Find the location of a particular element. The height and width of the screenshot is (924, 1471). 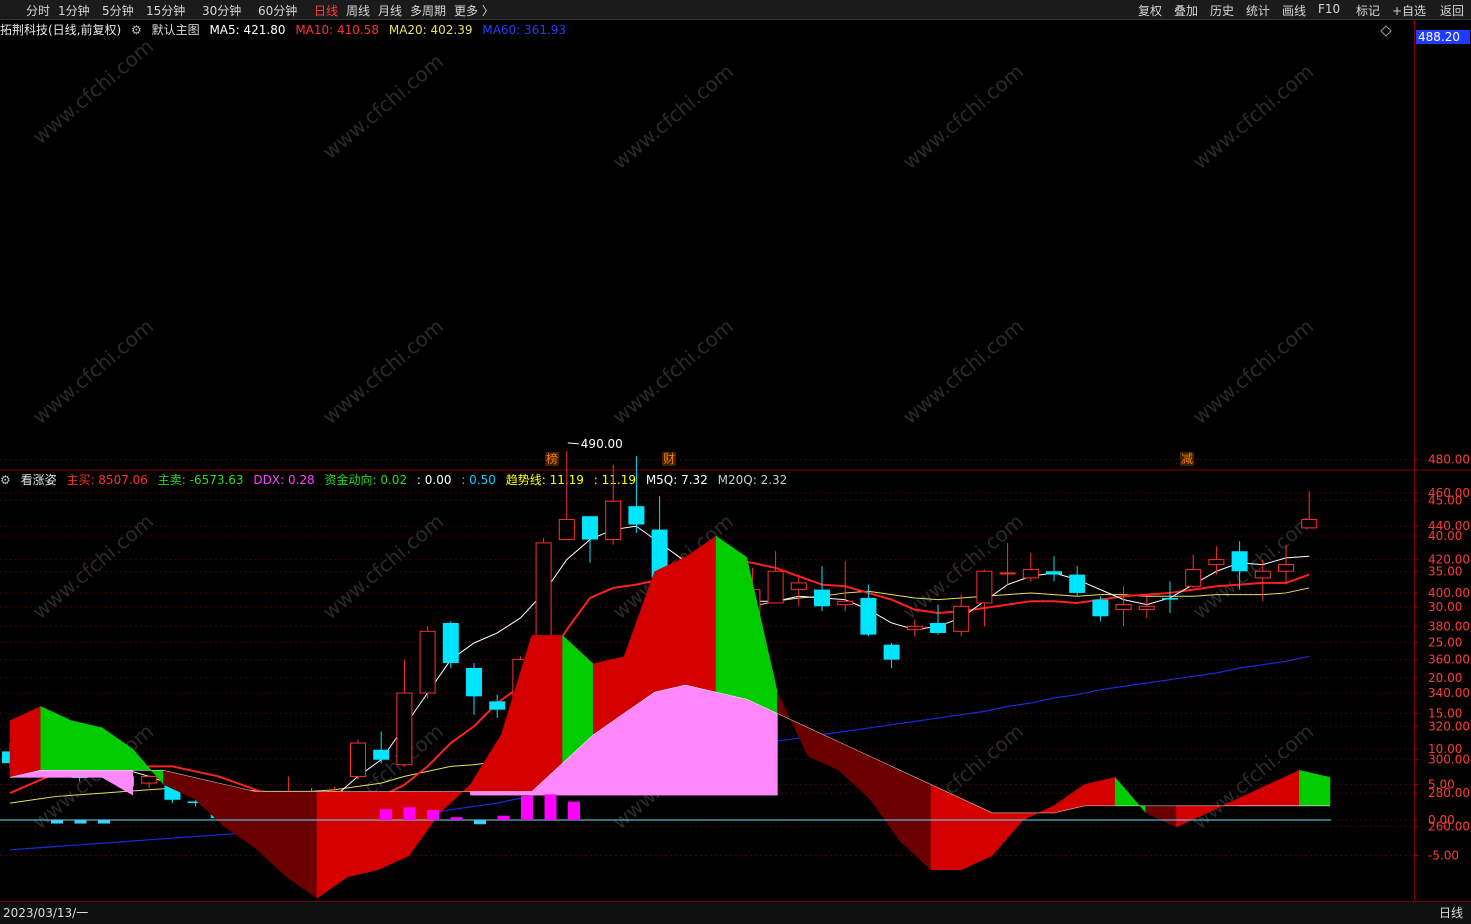

cursor-date: 2023/03/13/一 is located at coordinates (46, 913).